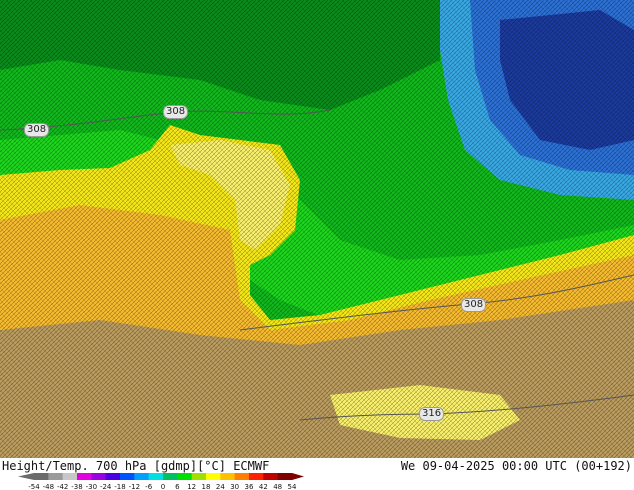 This screenshot has height=490, width=634. I want to click on colorbar-tick-label: -18, so click(119, 486).